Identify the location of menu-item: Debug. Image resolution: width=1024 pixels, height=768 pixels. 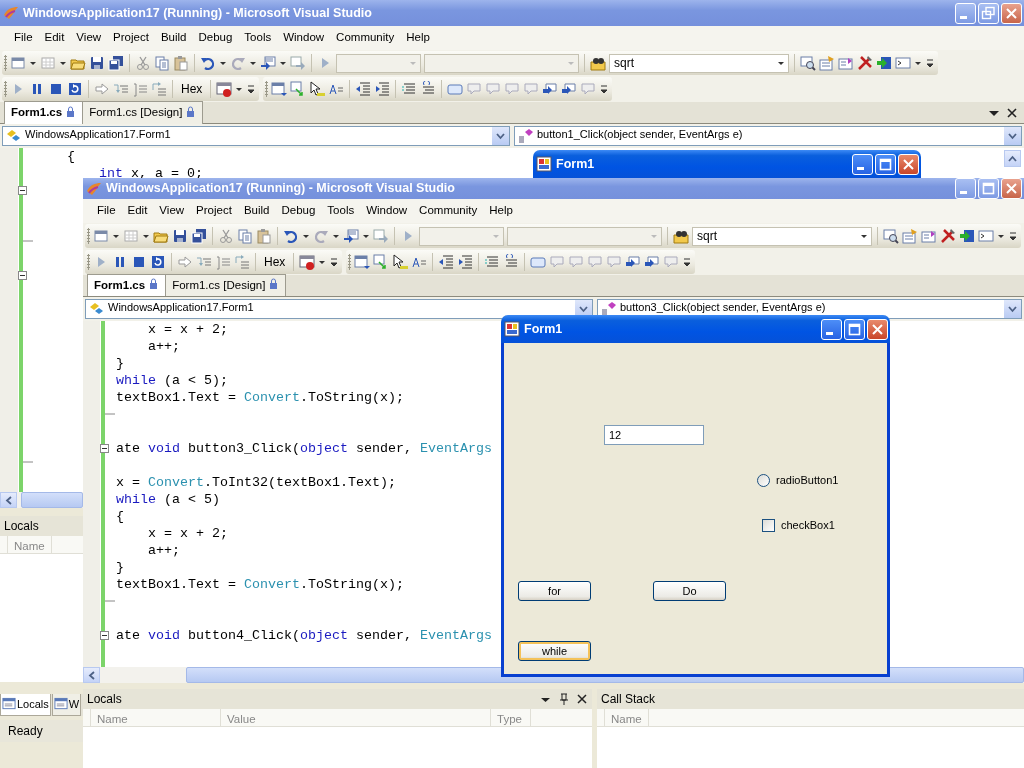
(298, 211).